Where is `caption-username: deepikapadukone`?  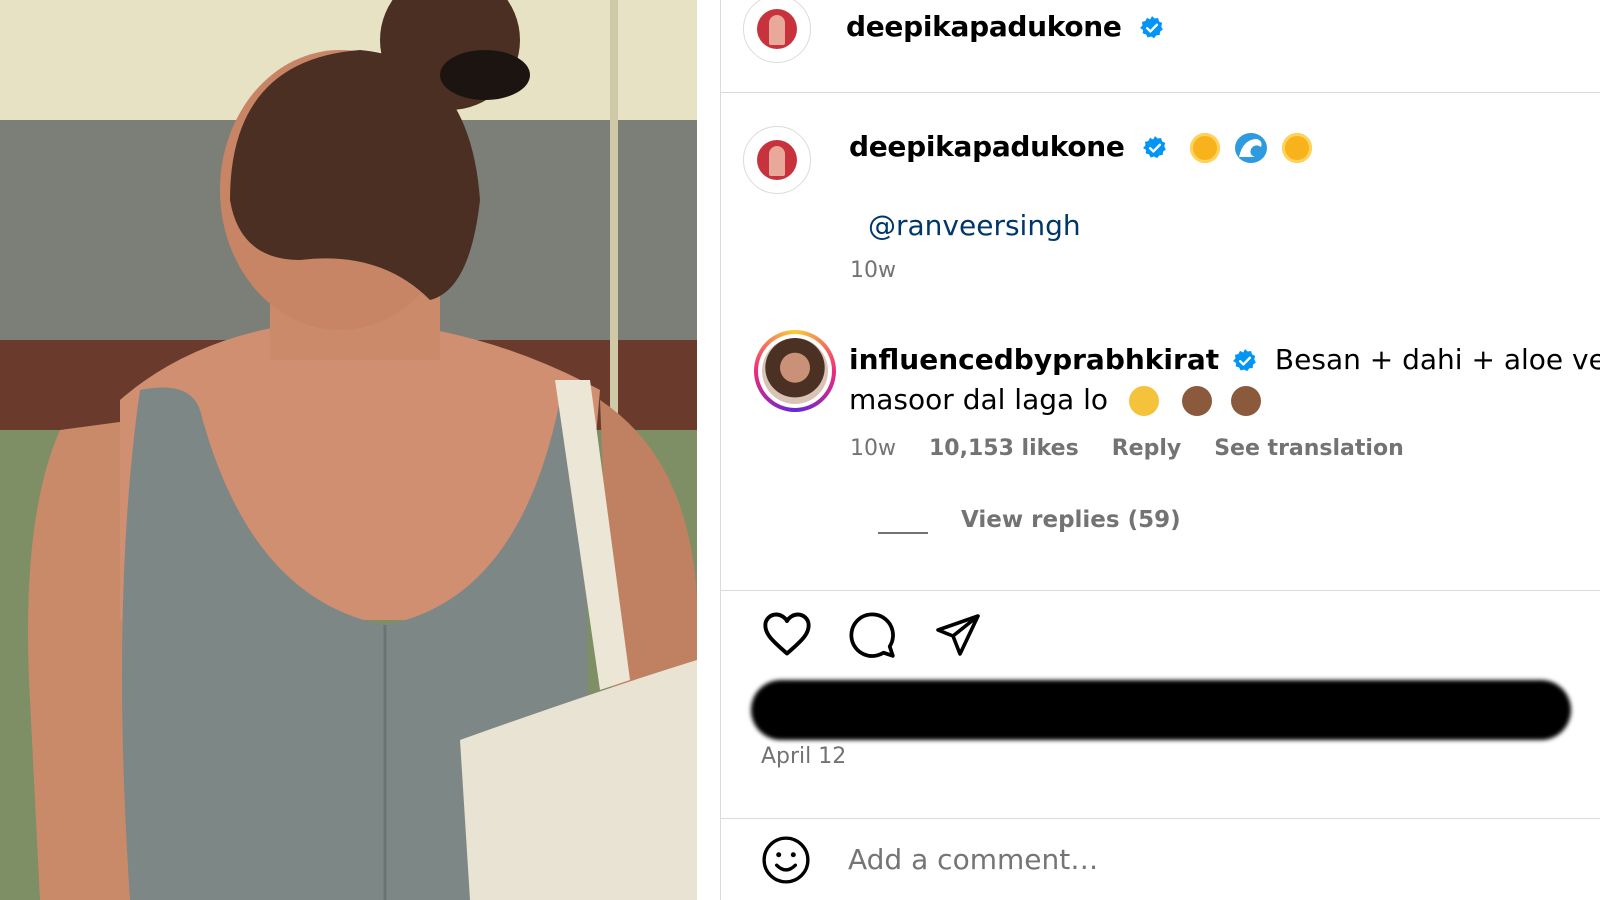 caption-username: deepikapadukone is located at coordinates (1081, 146).